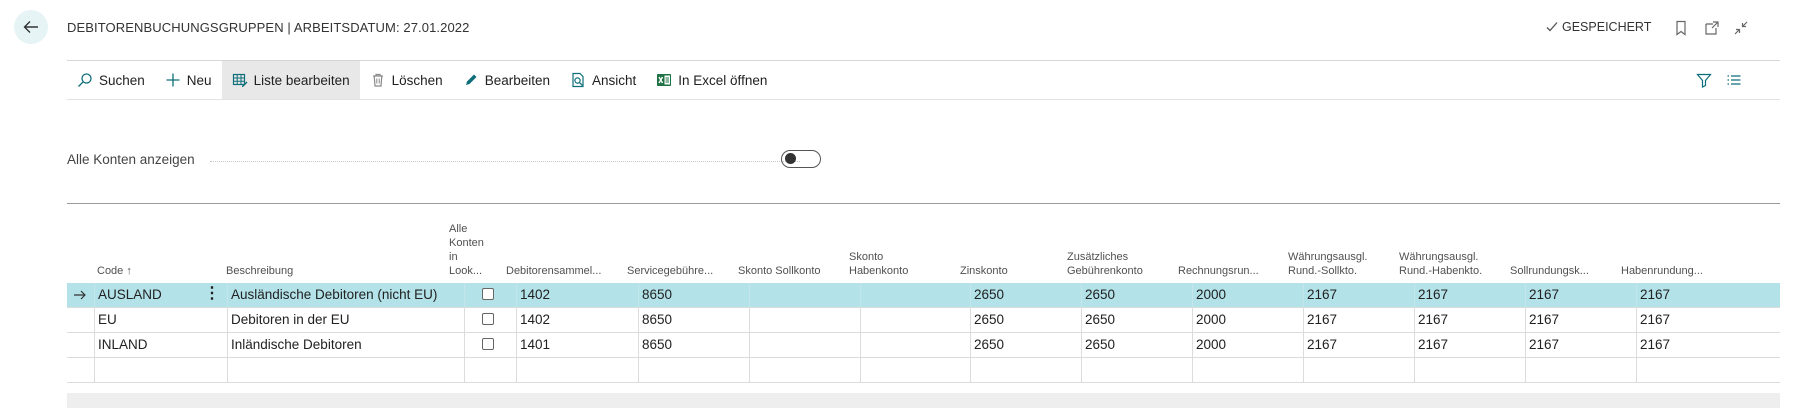 The image size is (1800, 408). What do you see at coordinates (779, 271) in the screenshot?
I see `col-header-skonto-soll: Skonto Sollkonto` at bounding box center [779, 271].